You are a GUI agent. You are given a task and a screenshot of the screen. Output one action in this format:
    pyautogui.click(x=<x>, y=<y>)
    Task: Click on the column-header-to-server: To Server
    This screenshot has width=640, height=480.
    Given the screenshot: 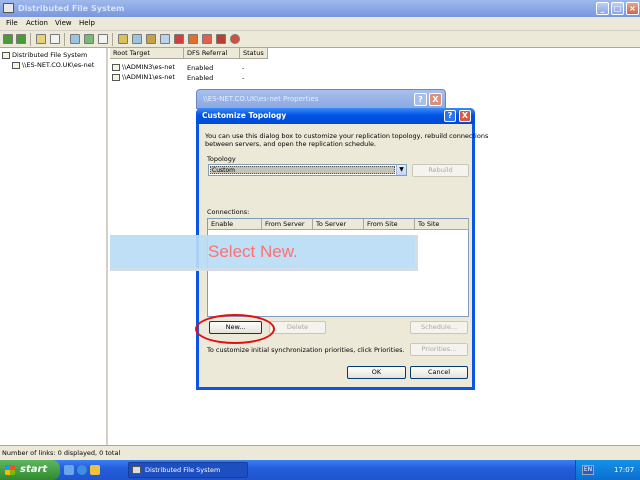 What is the action you would take?
    pyautogui.click(x=338, y=224)
    